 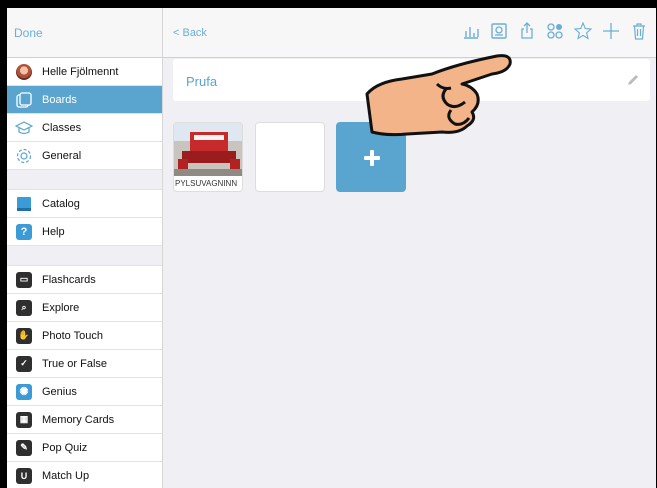 I want to click on sidebar-item-label: Photo Touch, so click(x=72, y=335).